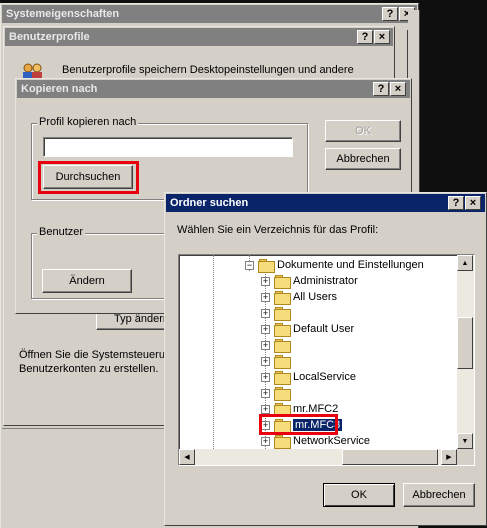 Image resolution: width=487 pixels, height=528 pixels. I want to click on user-profiles-help-button: ?, so click(365, 37).